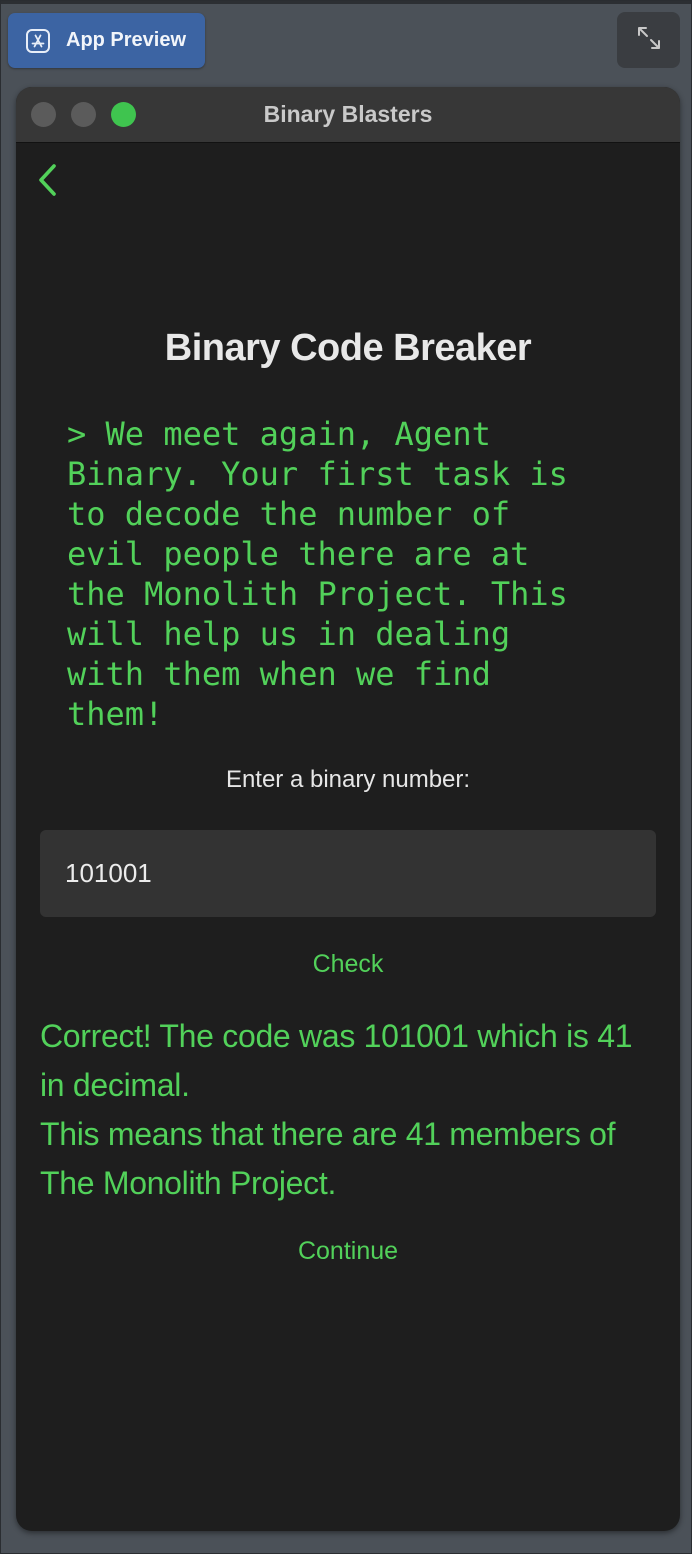 The image size is (692, 1554). I want to click on continue-button: Continue, so click(348, 1251).